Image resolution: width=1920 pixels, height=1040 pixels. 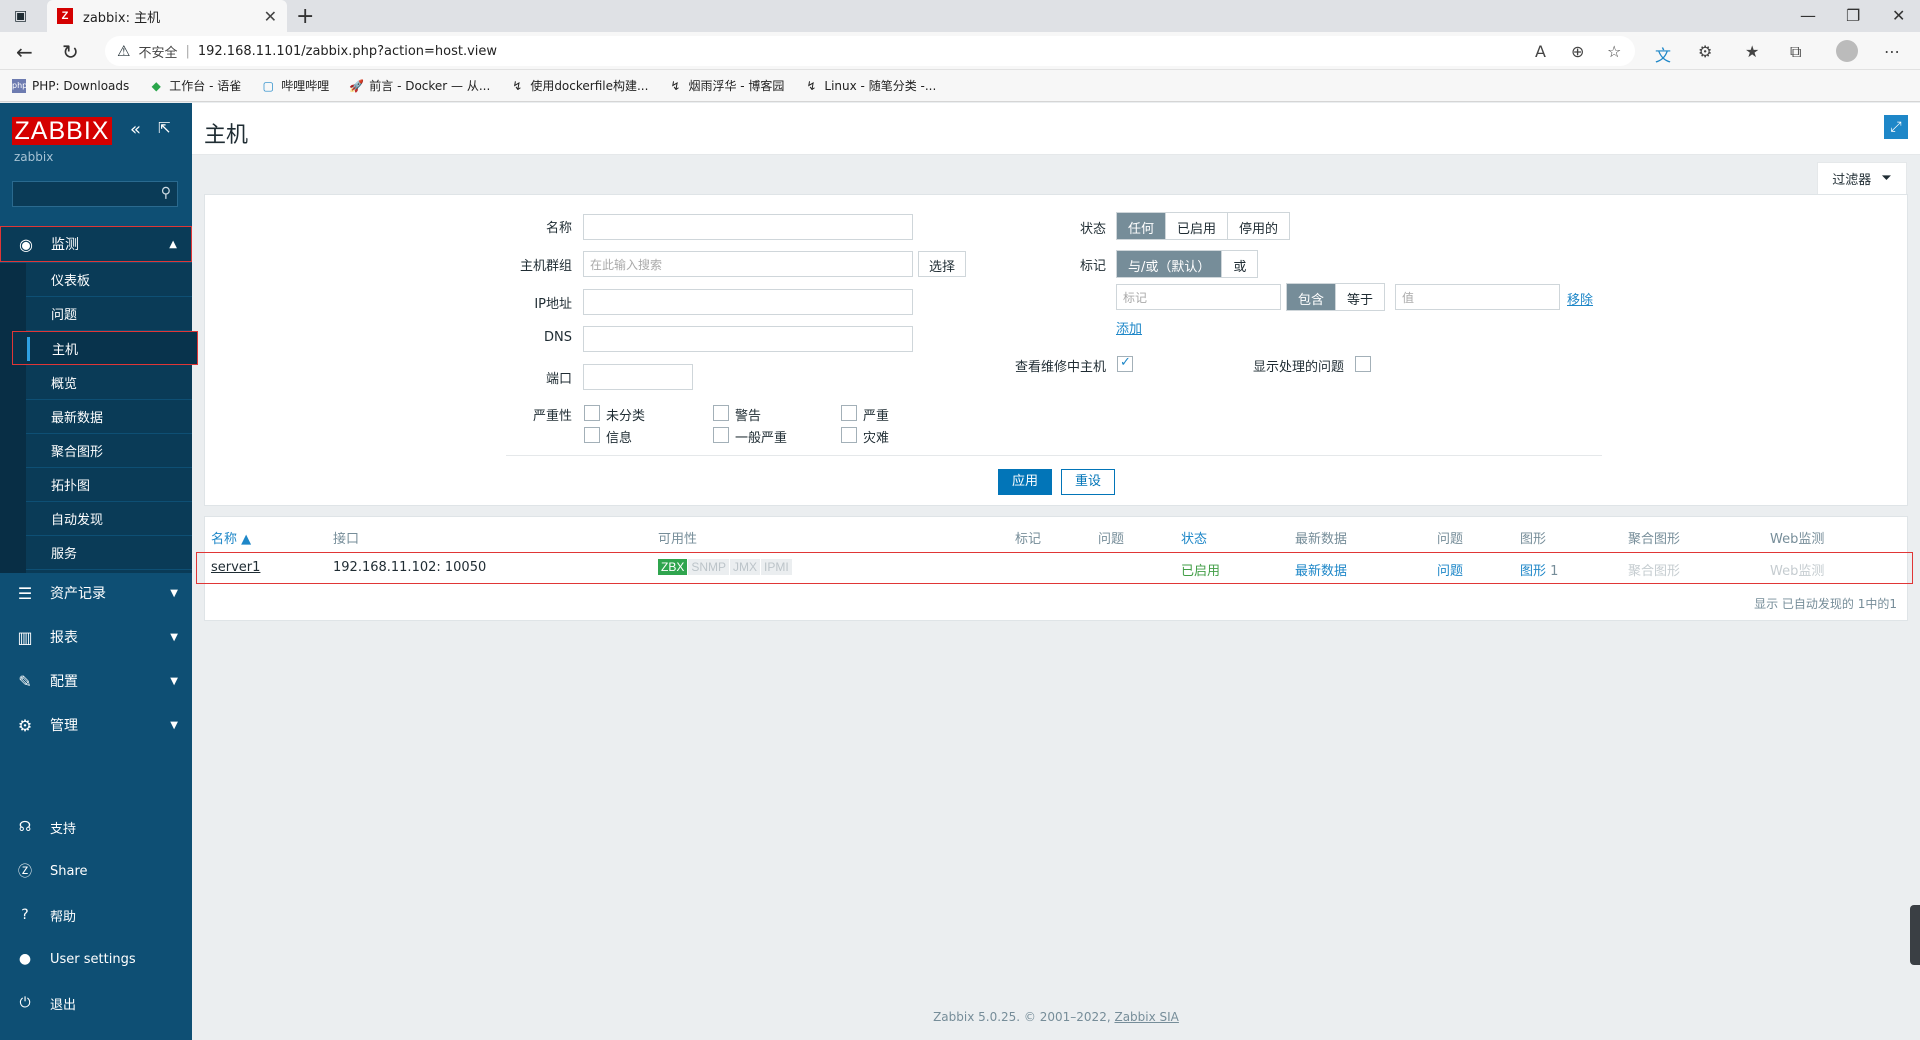 I want to click on apply-button: 应用, so click(x=1025, y=482).